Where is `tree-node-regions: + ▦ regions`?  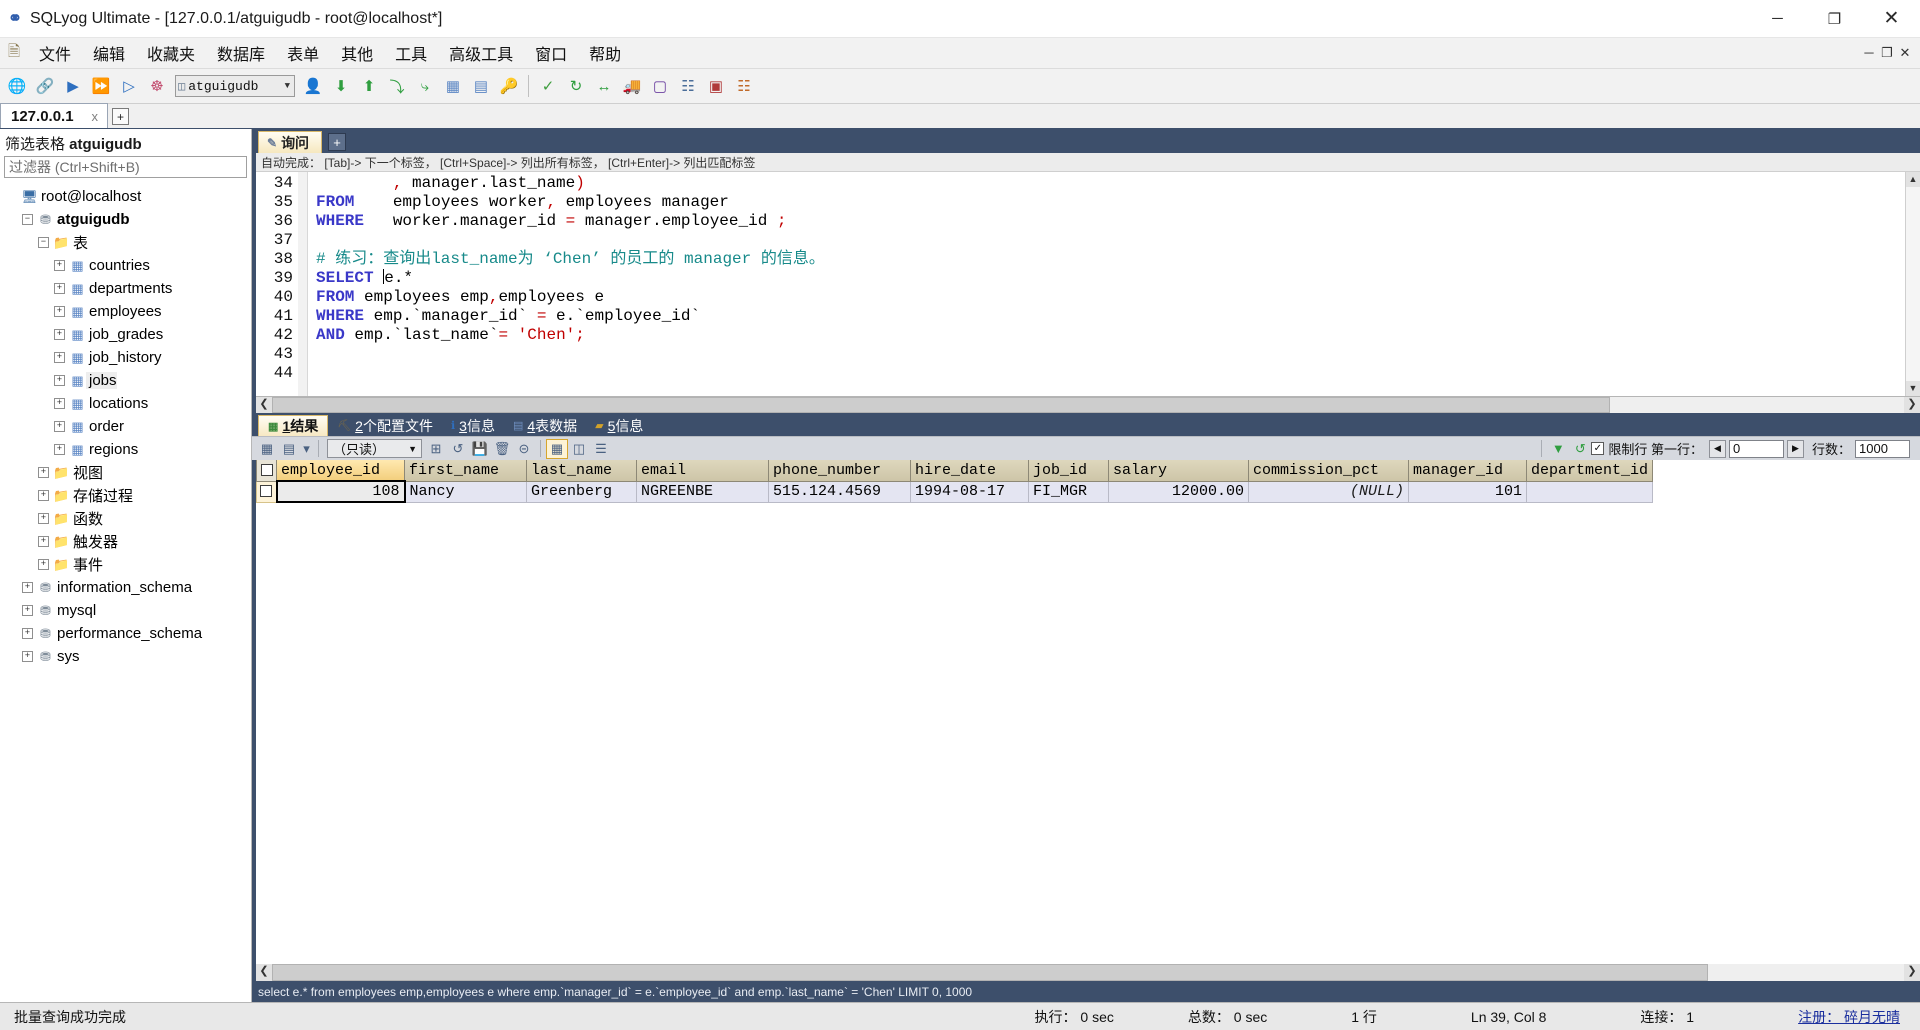
tree-node-regions: + ▦ regions is located at coordinates (125, 449).